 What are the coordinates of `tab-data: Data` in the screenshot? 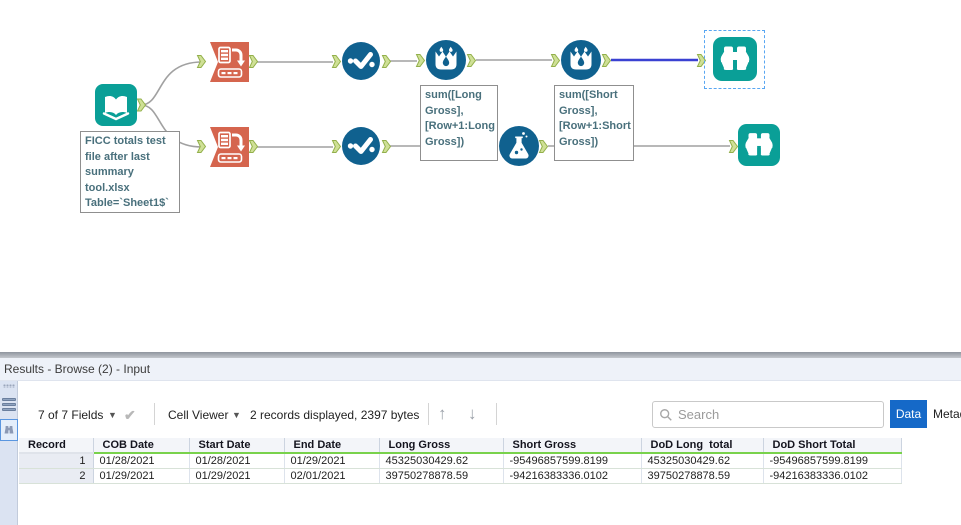 It's located at (908, 414).